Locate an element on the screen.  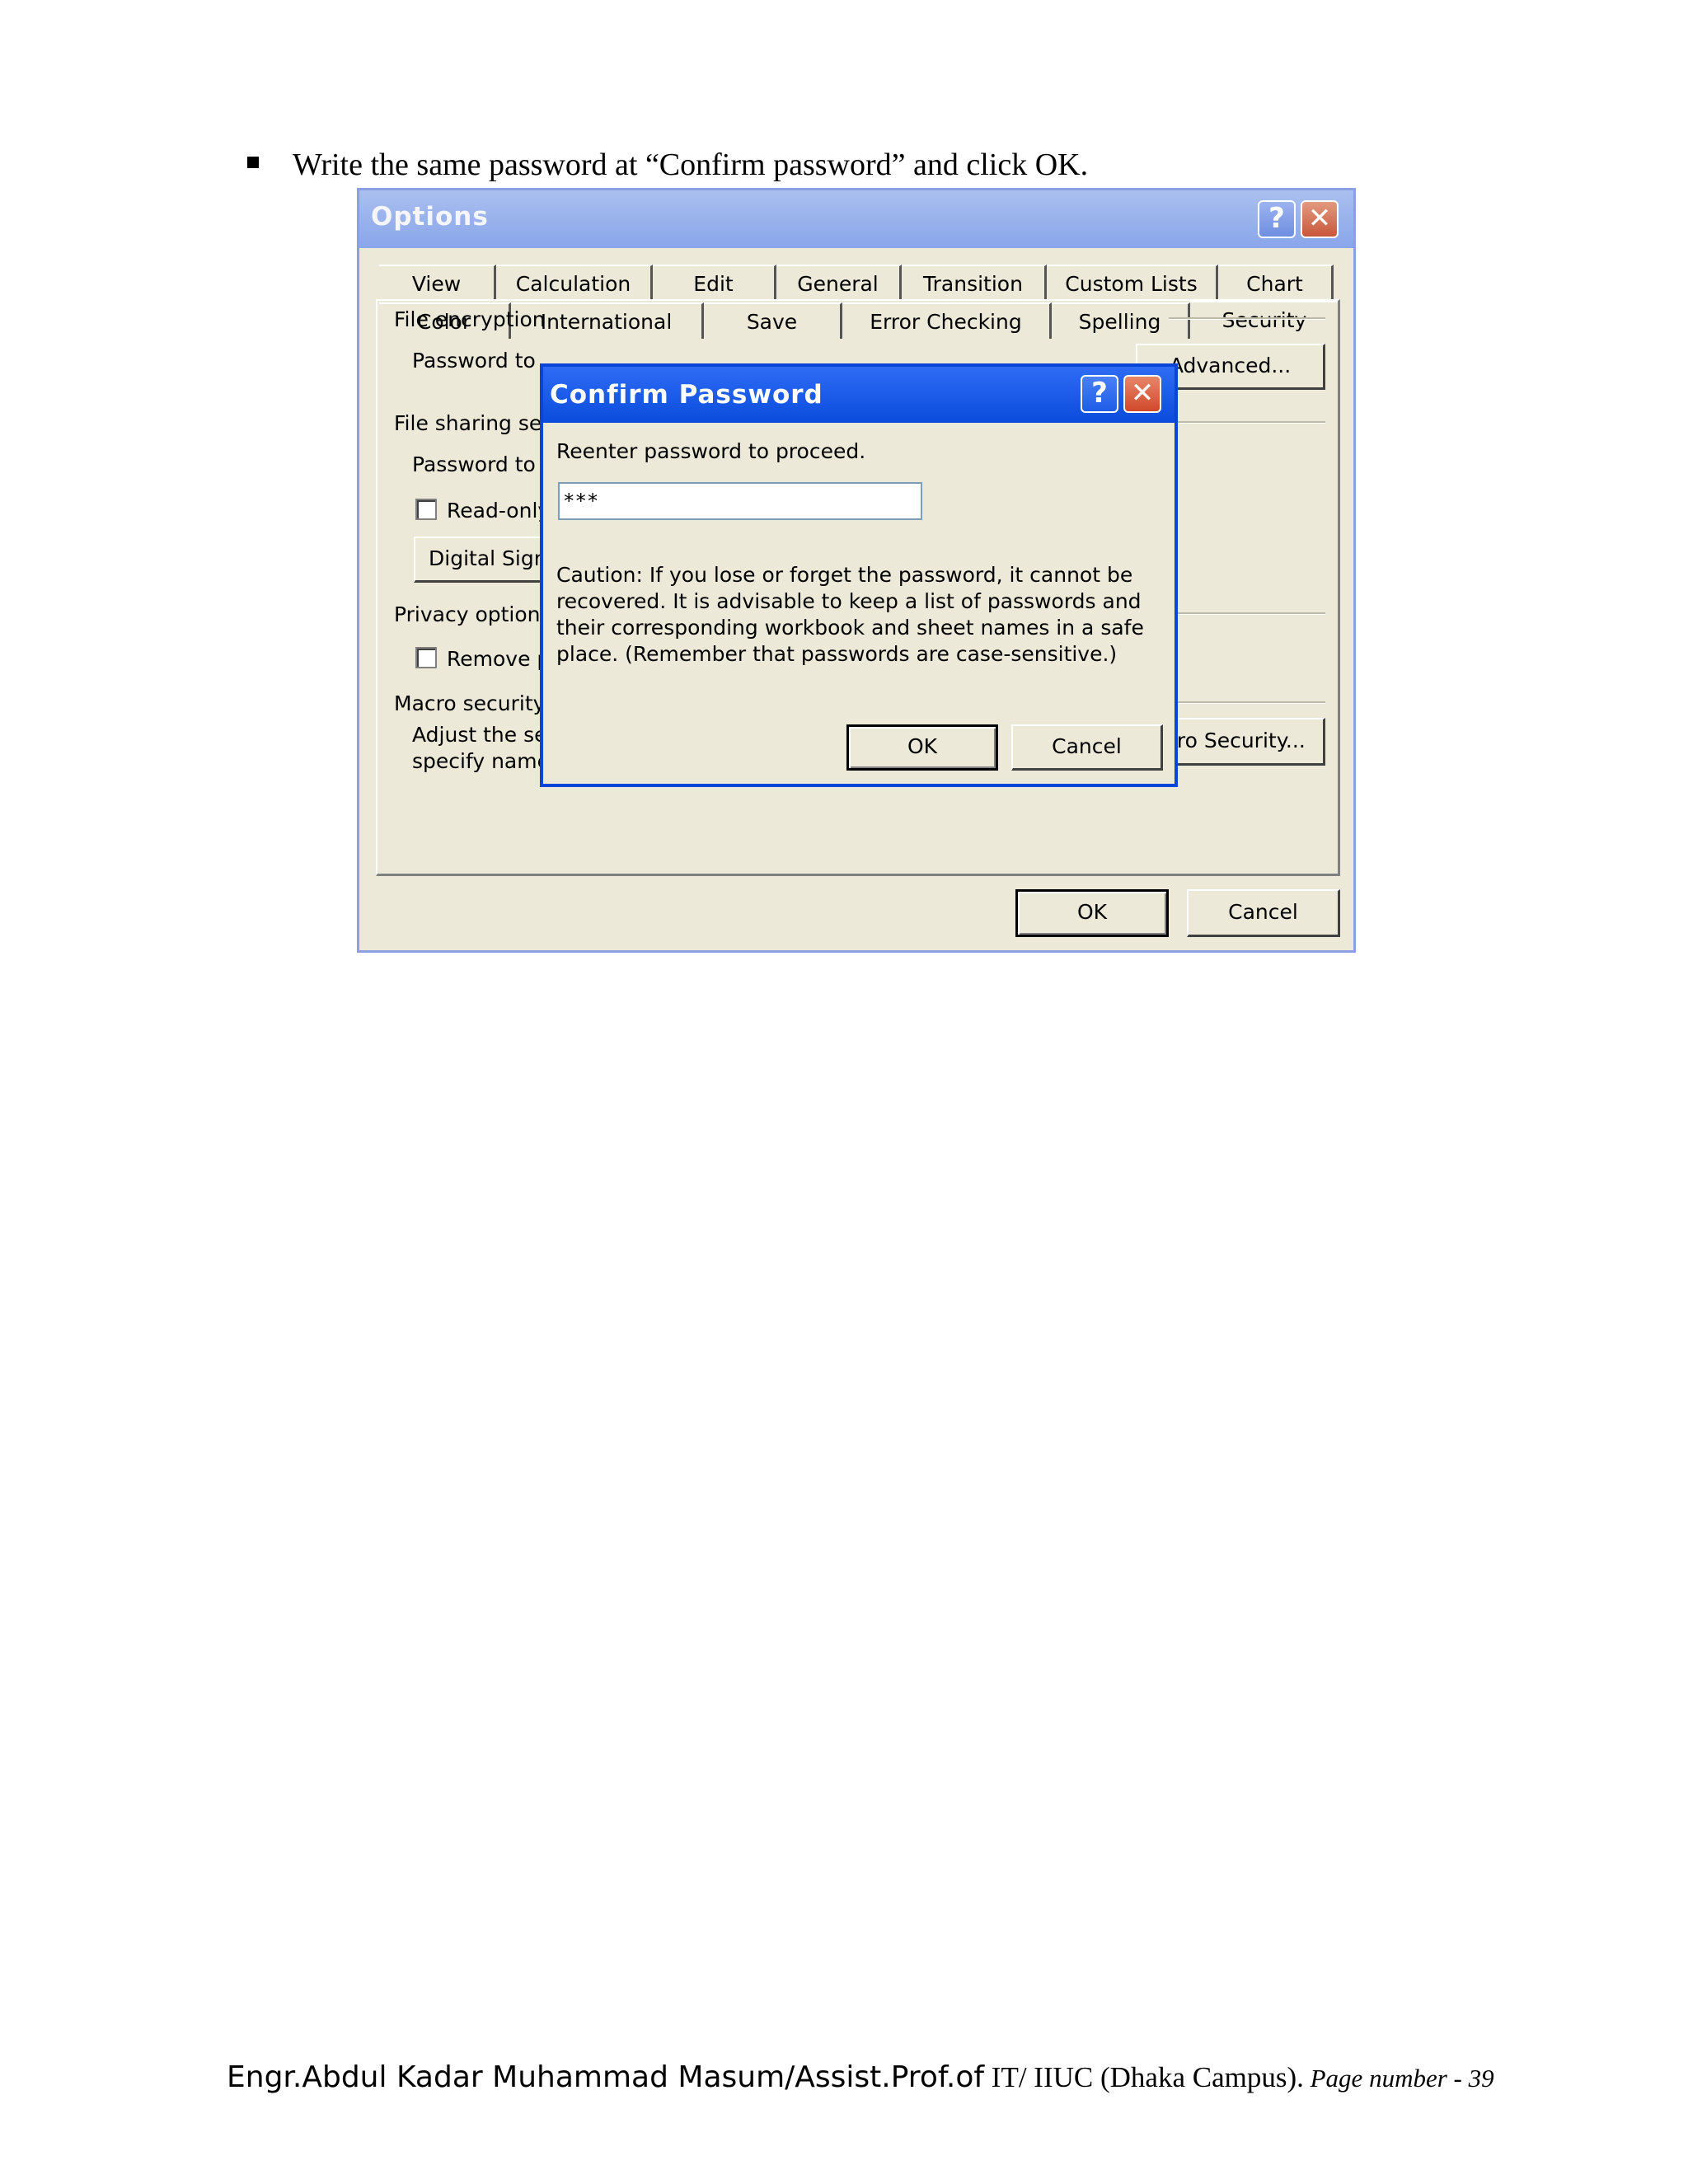
confirm-ok-button: OK is located at coordinates (922, 747).